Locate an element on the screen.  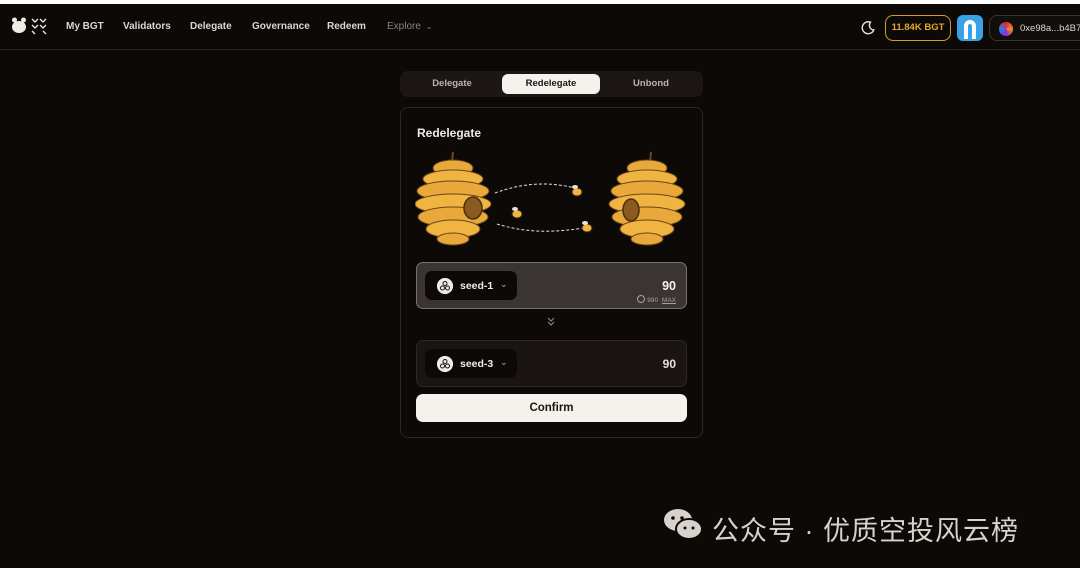
amount-input is located at coordinates (621, 286).